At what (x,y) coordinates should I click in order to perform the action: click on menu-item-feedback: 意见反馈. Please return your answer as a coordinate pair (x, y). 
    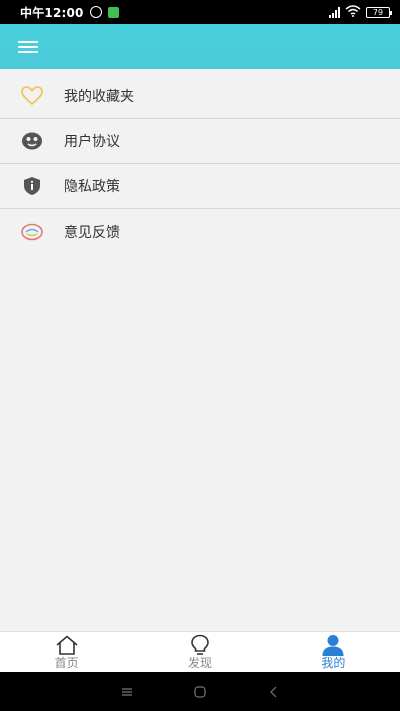
    Looking at the image, I should click on (200, 231).